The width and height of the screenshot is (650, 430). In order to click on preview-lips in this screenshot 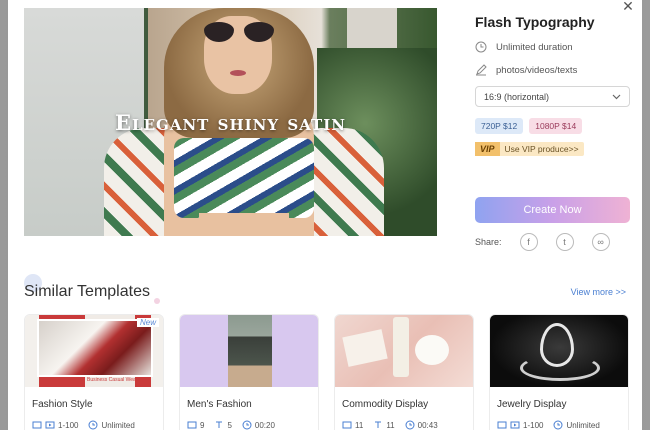, I will do `click(238, 73)`.